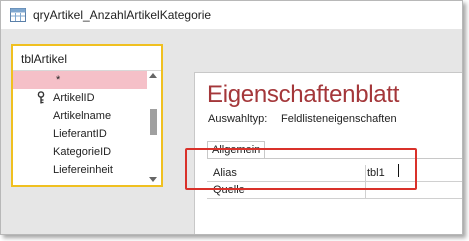 The height and width of the screenshot is (241, 469). I want to click on field-label: LieferantID, so click(80, 134).